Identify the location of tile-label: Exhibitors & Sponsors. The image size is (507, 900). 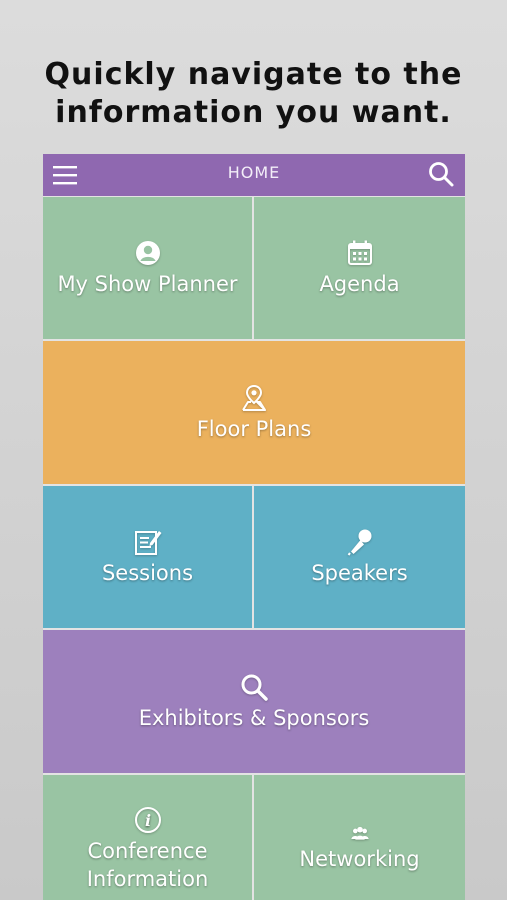
(254, 717).